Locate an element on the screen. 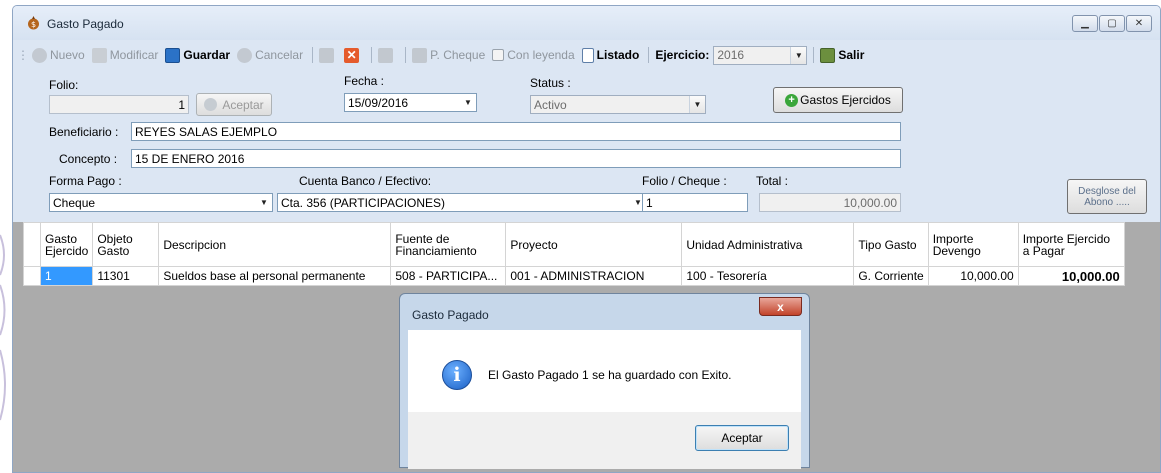  delete-button: ✕ is located at coordinates (353, 55).